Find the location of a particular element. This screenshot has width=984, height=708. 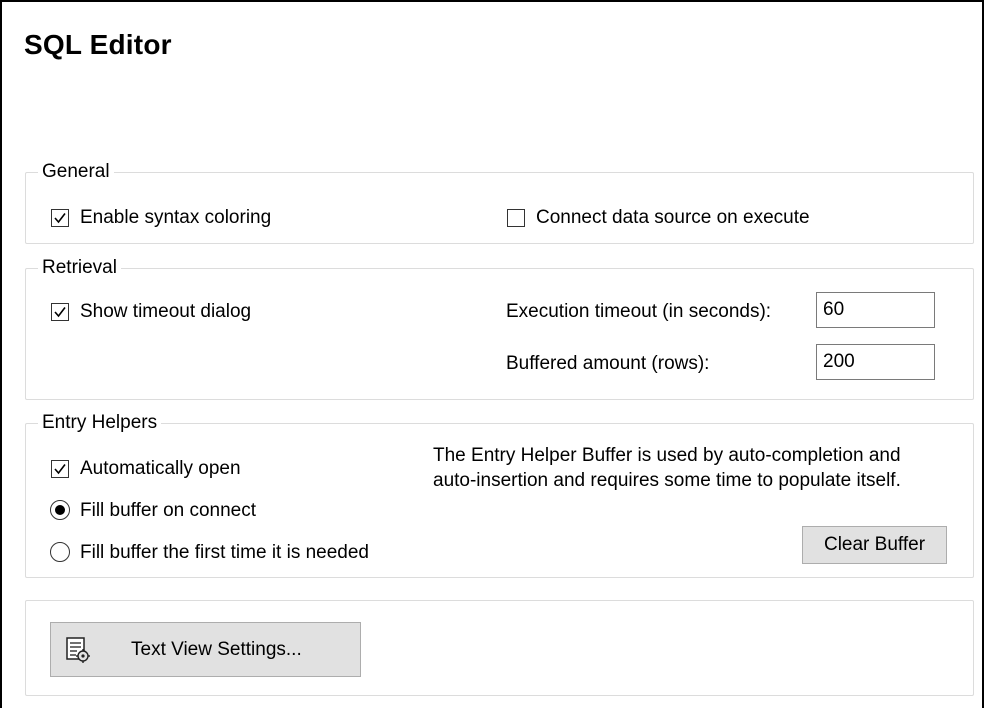

general-legend: General is located at coordinates (76, 172).